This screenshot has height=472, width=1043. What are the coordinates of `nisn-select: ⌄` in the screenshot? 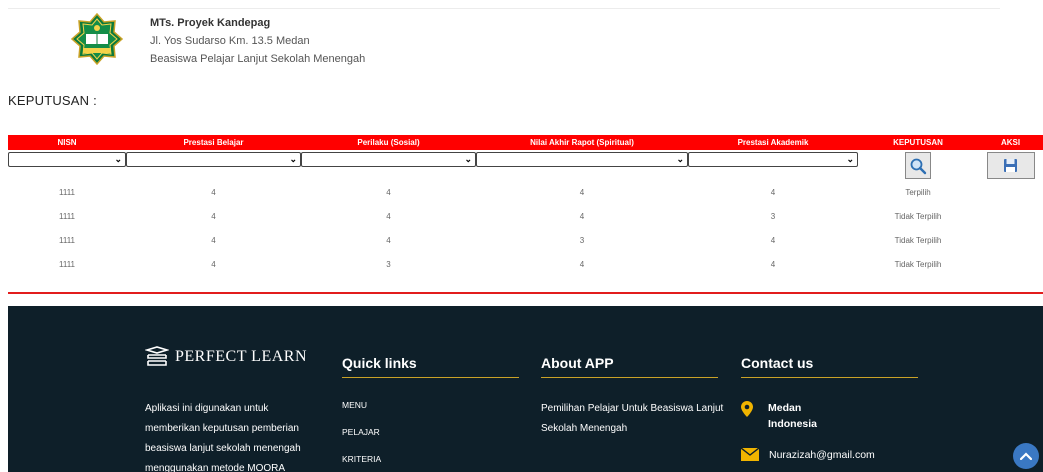 It's located at (67, 159).